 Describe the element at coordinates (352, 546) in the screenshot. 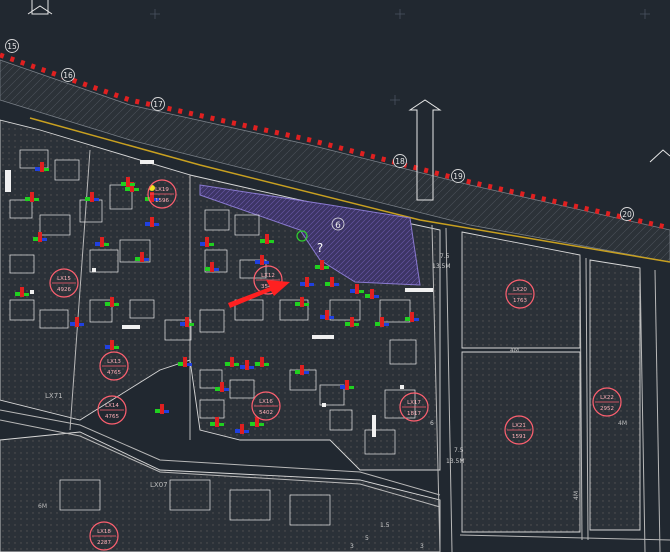

I see `dim-3: 3` at that location.